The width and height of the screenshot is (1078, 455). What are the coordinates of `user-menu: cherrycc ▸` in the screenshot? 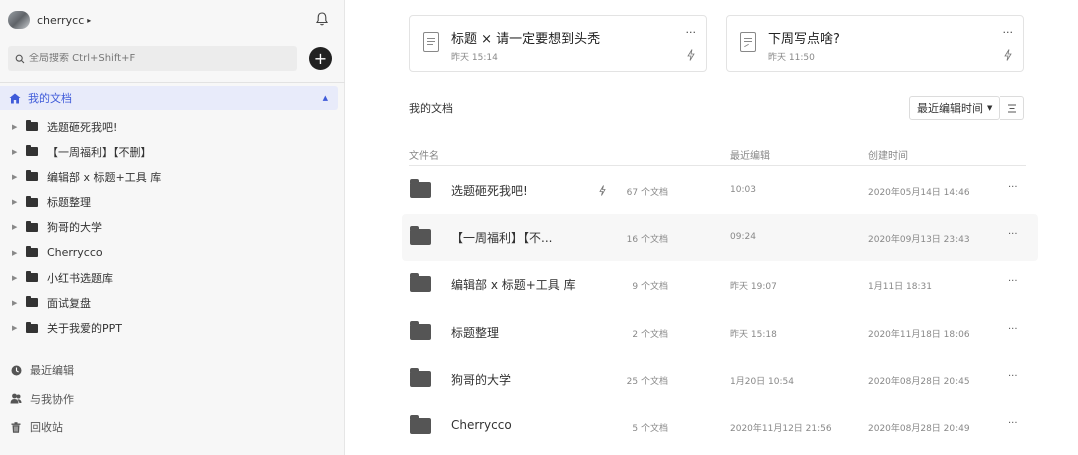 It's located at (49, 20).